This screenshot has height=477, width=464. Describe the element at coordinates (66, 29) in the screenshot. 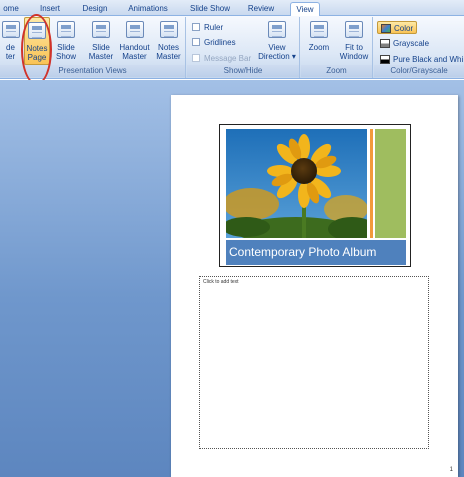

I see `slide-show-icon` at that location.